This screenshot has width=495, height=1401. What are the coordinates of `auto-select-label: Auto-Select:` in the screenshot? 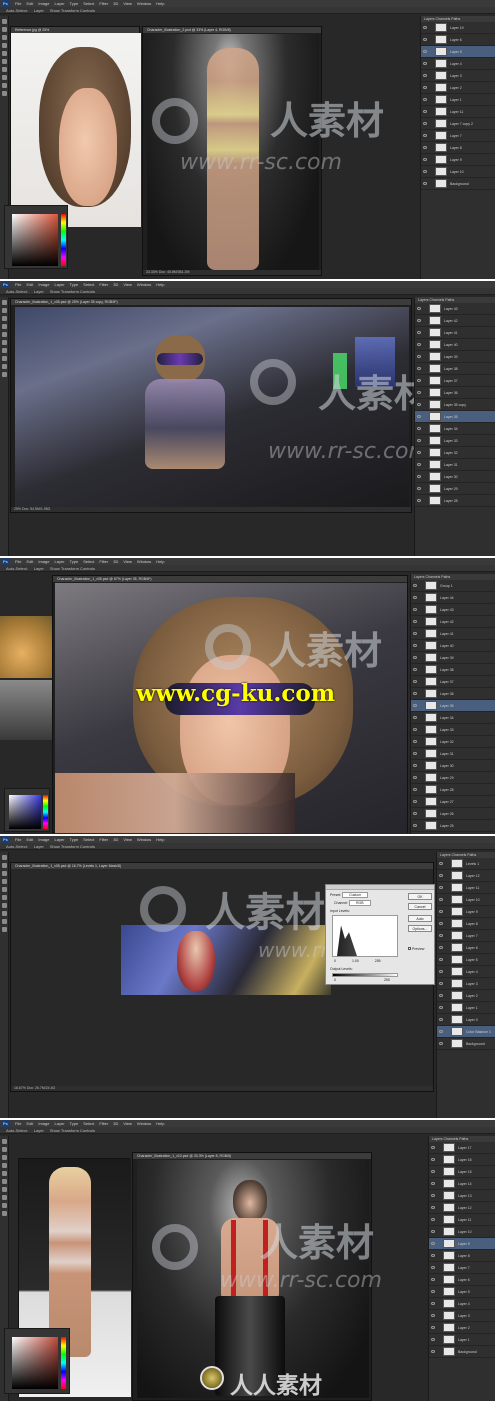 It's located at (17, 10).